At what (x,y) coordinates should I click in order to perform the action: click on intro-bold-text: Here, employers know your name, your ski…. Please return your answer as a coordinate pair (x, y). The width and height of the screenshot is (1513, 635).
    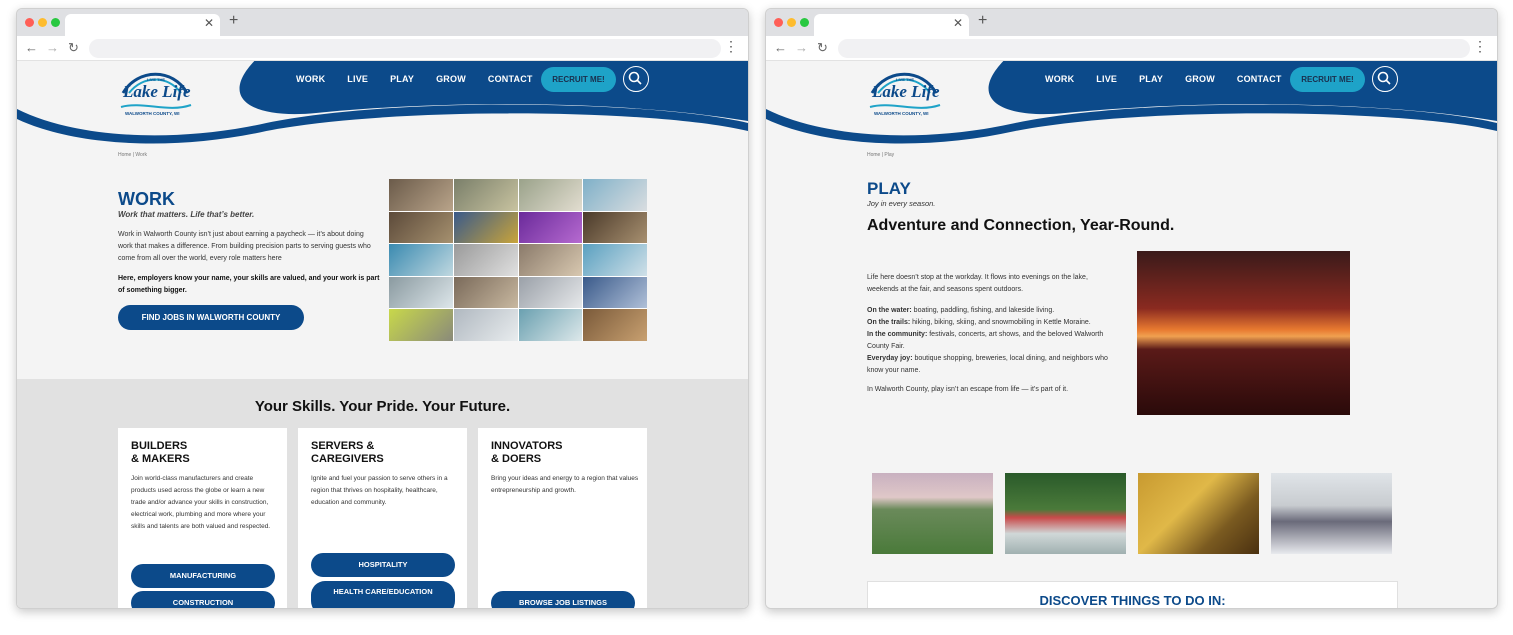
    Looking at the image, I should click on (249, 284).